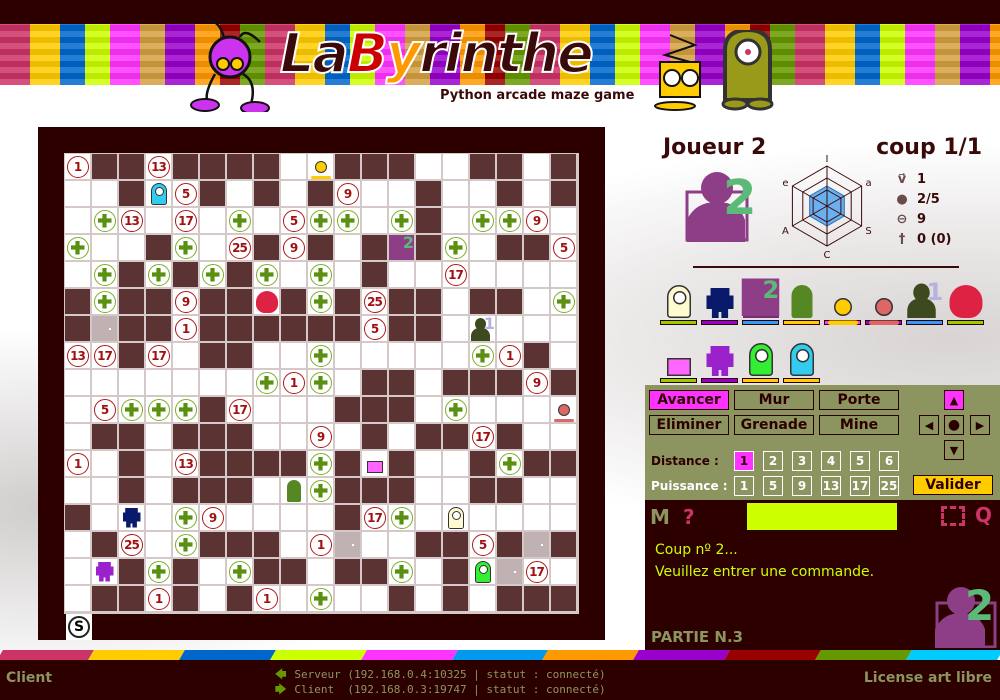 The width and height of the screenshot is (1000, 700). Describe the element at coordinates (774, 425) in the screenshot. I see `action-grenade-button: Grenade` at that location.